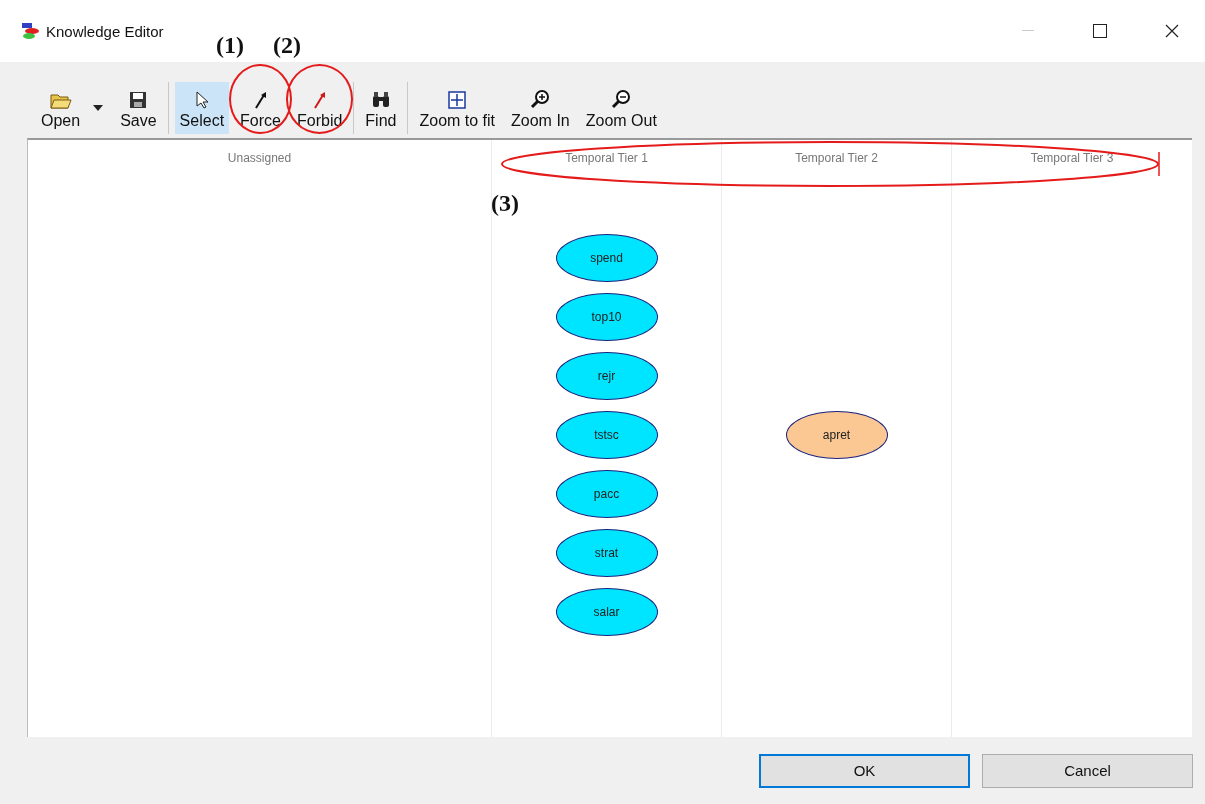  What do you see at coordinates (621, 99) in the screenshot?
I see `zoom-out-icon` at bounding box center [621, 99].